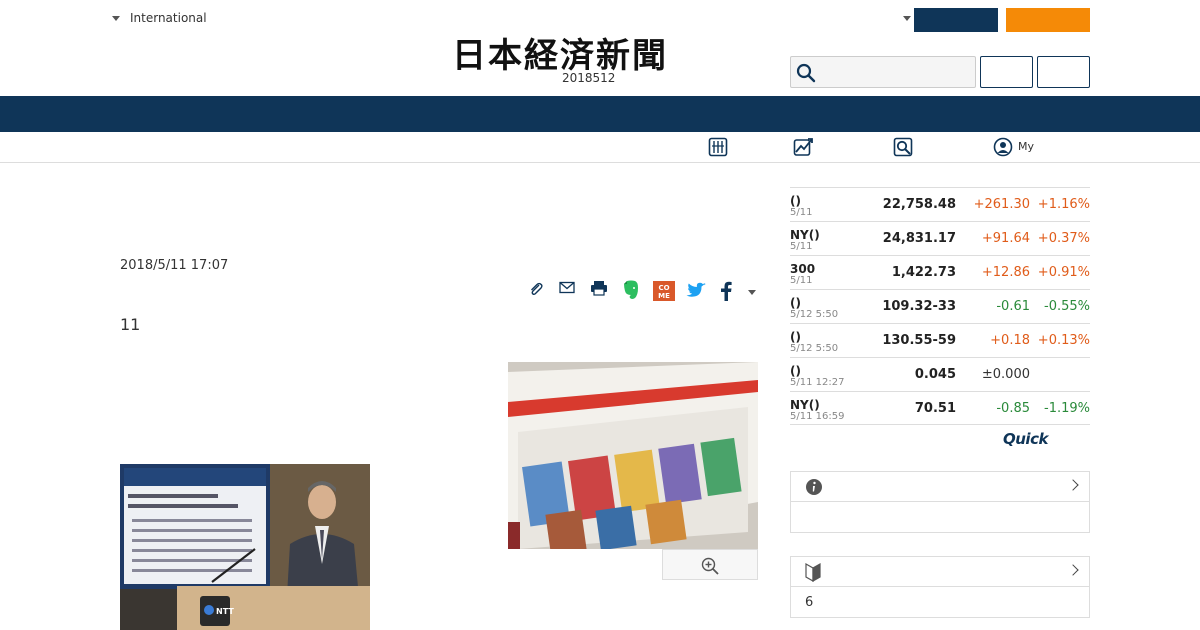 The width and height of the screenshot is (1200, 630). I want to click on paper-viewer-icon, so click(718, 147).